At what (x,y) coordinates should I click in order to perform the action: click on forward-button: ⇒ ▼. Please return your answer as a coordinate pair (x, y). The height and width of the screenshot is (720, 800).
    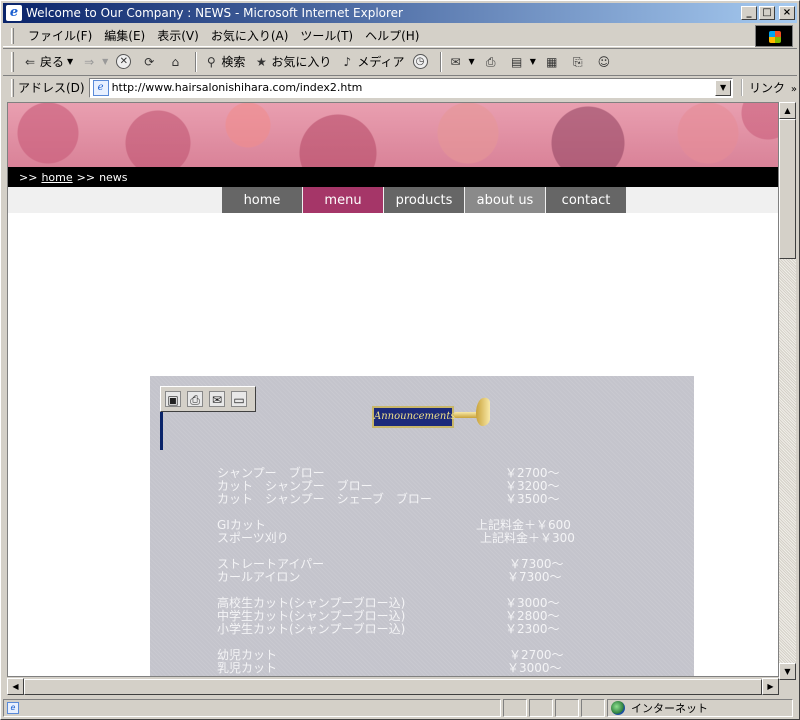
    Looking at the image, I should click on (94, 62).